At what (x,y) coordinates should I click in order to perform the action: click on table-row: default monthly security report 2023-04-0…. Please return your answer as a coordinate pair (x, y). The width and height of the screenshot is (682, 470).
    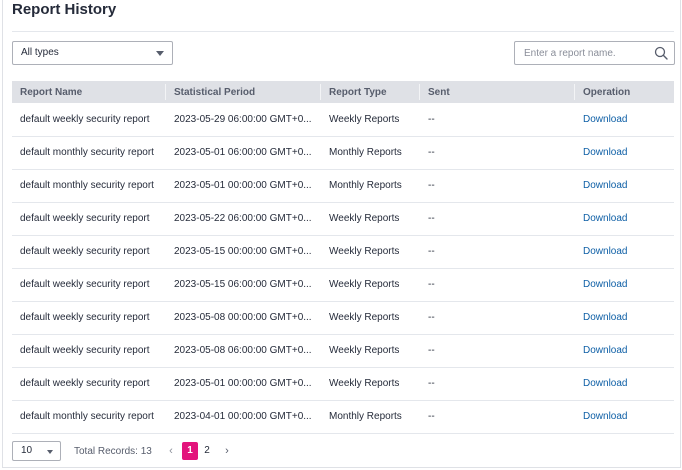
    Looking at the image, I should click on (343, 416).